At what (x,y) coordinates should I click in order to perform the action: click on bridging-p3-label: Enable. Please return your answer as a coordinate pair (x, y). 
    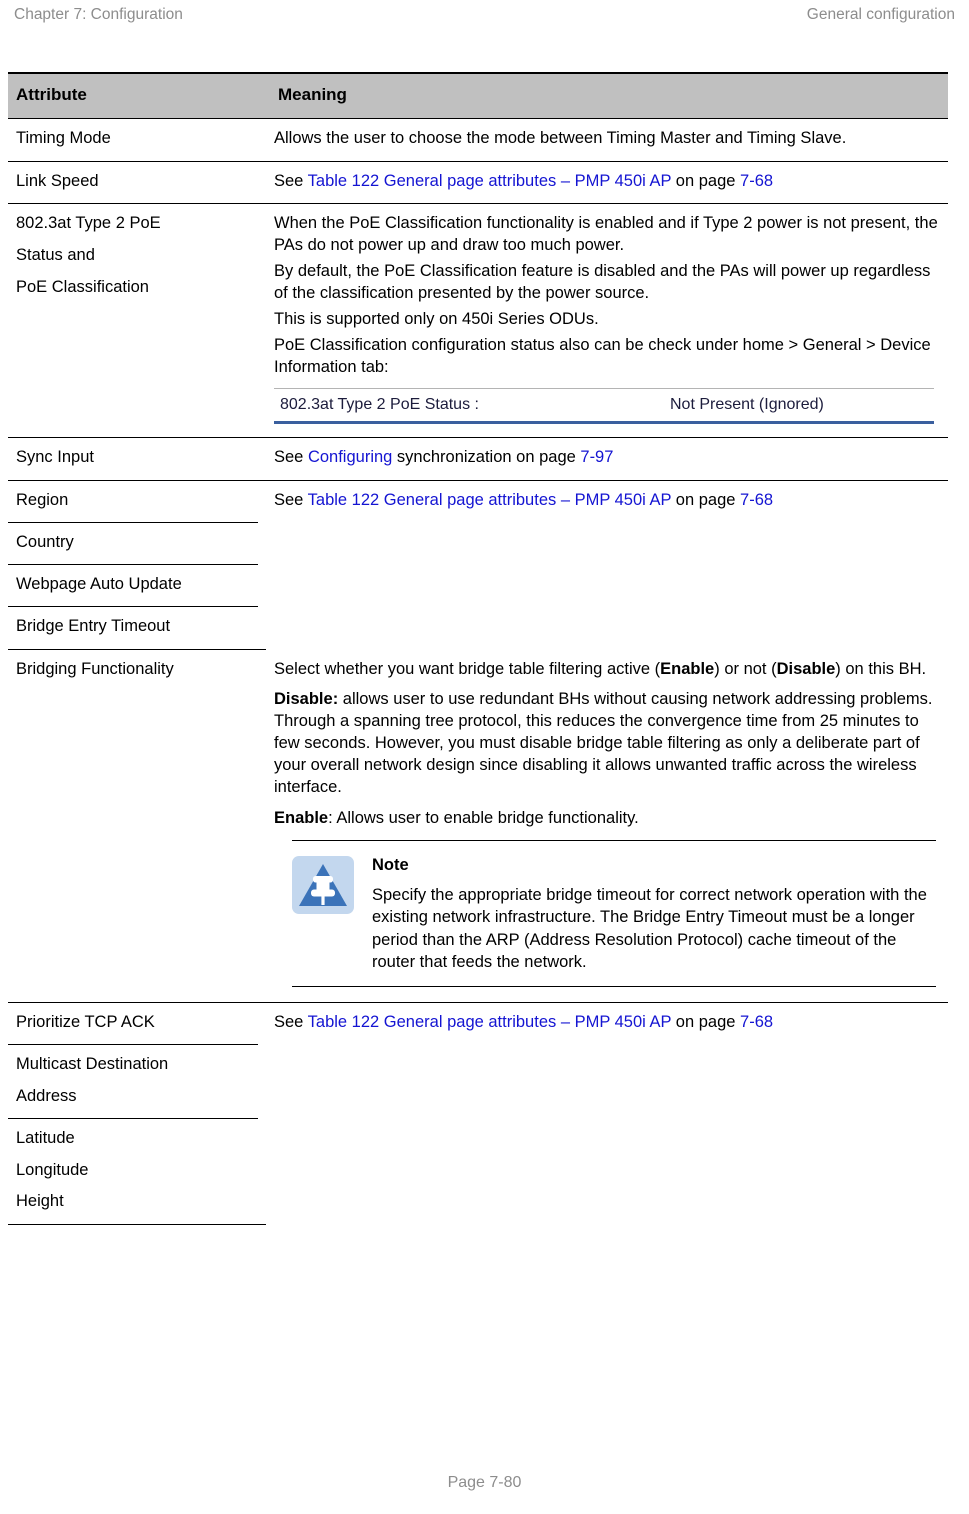
    Looking at the image, I should click on (301, 818).